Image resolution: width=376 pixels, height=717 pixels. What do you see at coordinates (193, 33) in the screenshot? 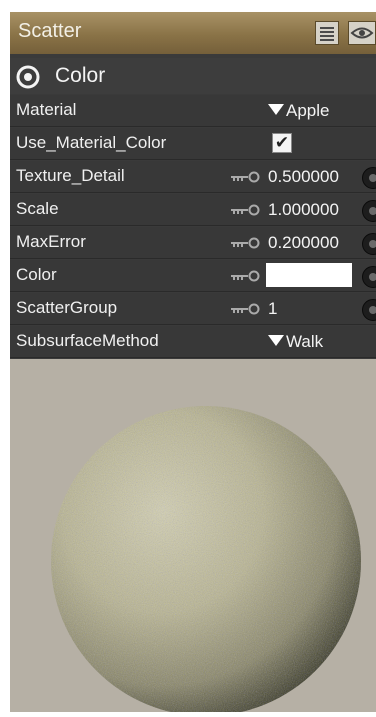
I see `panel-title-bar: Scatter` at bounding box center [193, 33].